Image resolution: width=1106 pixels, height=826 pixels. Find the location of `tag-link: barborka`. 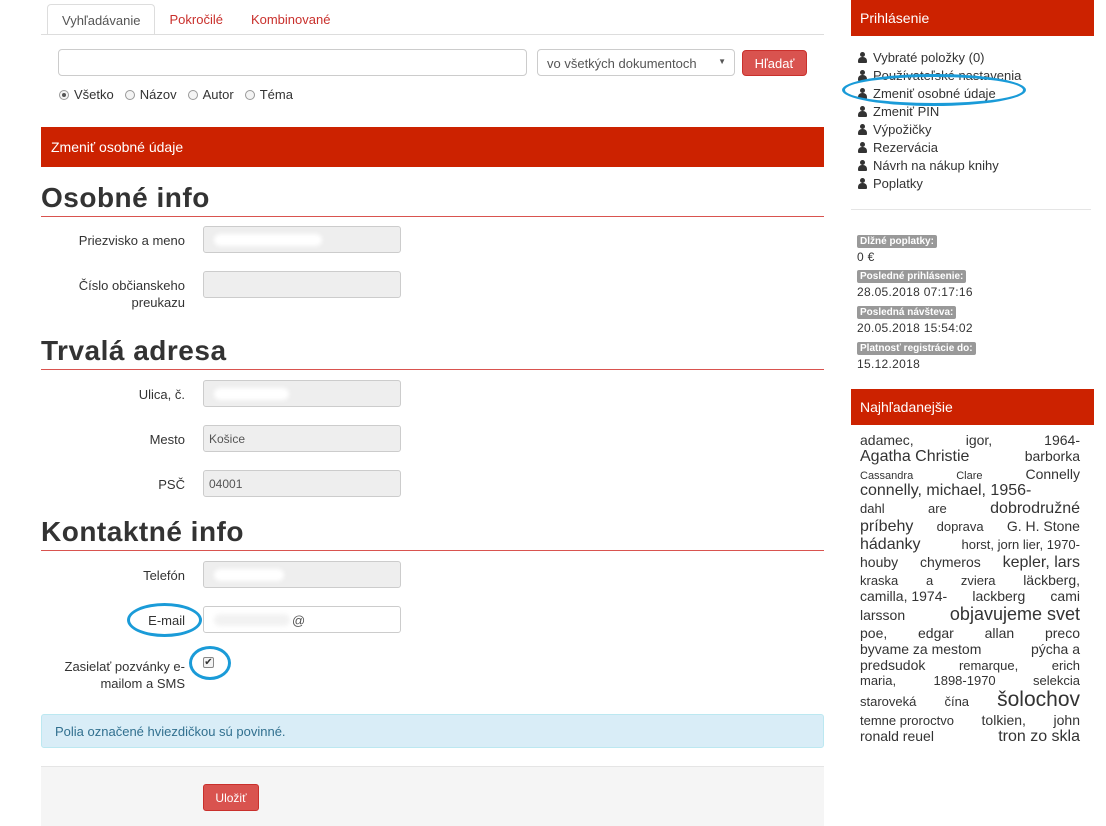

tag-link: barborka is located at coordinates (1052, 456).